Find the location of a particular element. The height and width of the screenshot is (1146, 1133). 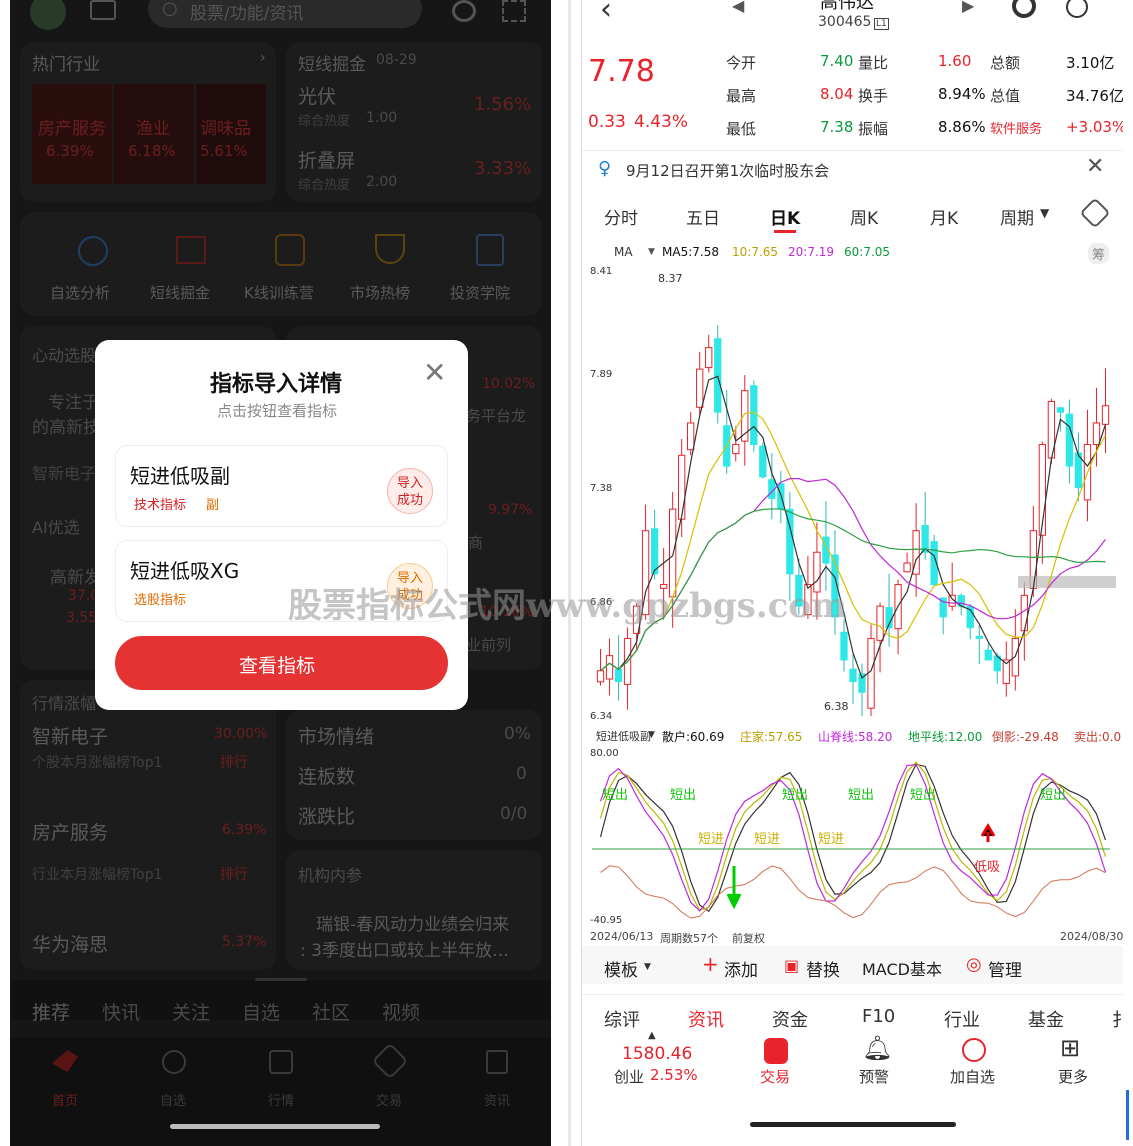

industry-tile: 房产服务 6.39% is located at coordinates (72, 134).